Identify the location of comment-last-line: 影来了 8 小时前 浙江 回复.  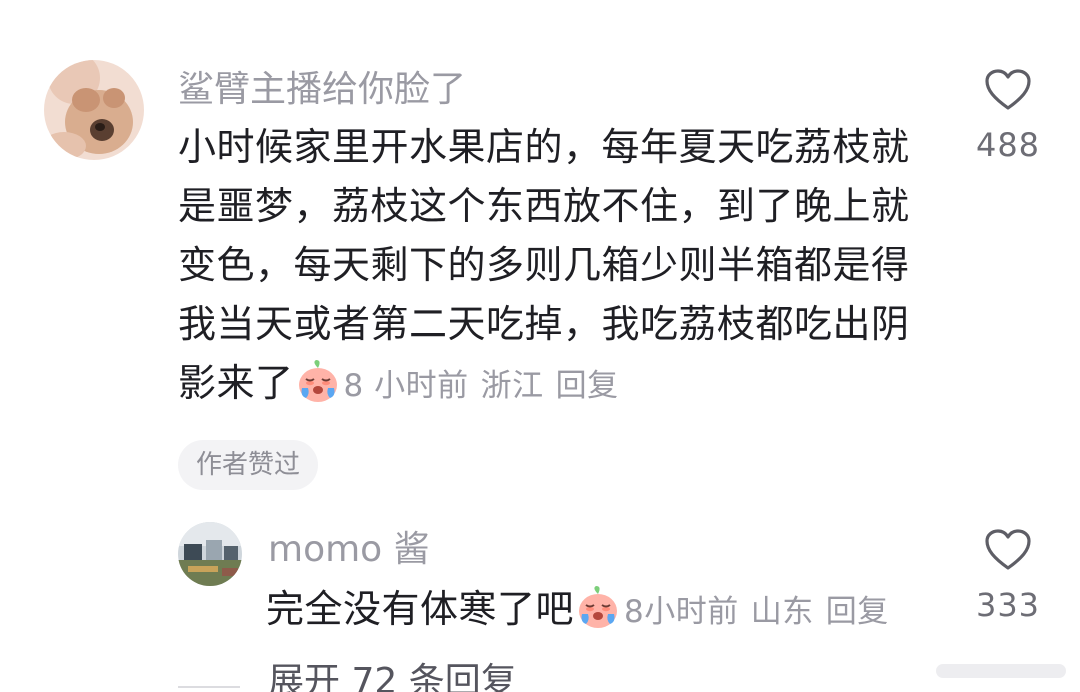
(544, 383).